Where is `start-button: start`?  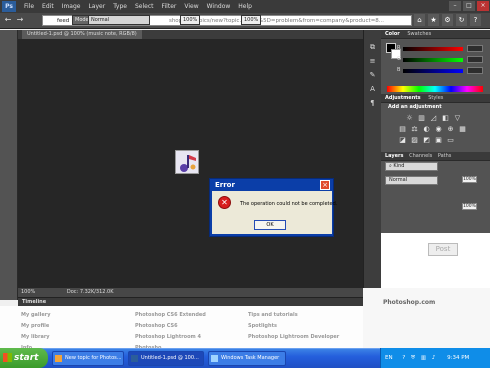
start-button: start is located at coordinates (24, 358).